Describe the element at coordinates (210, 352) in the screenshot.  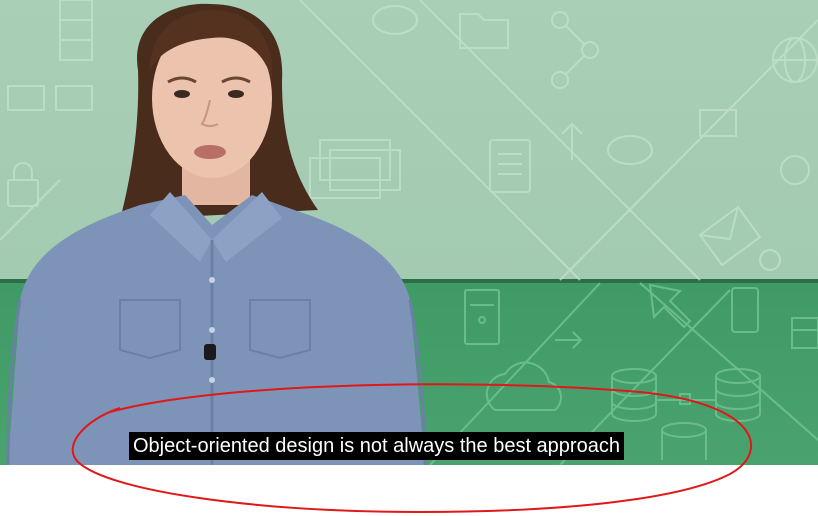
I see `microphone` at that location.